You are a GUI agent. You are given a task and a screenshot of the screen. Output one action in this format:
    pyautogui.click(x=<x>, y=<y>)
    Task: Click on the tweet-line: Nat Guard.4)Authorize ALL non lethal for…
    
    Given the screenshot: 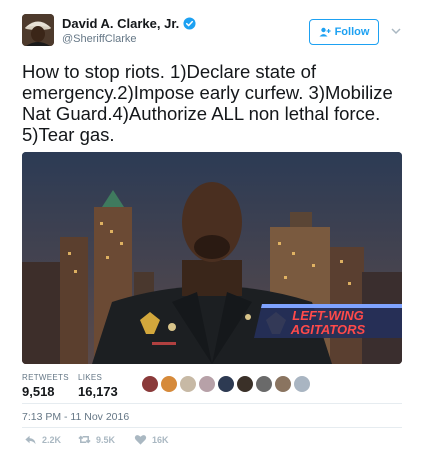 What is the action you would take?
    pyautogui.click(x=201, y=113)
    